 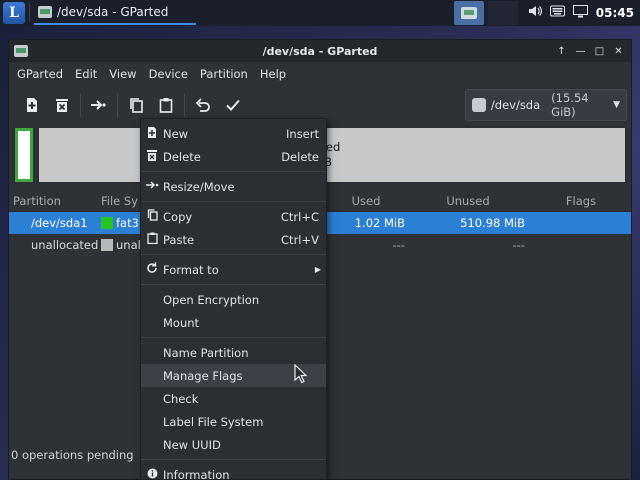 What do you see at coordinates (471, 201) in the screenshot?
I see `col-unused: Unused` at bounding box center [471, 201].